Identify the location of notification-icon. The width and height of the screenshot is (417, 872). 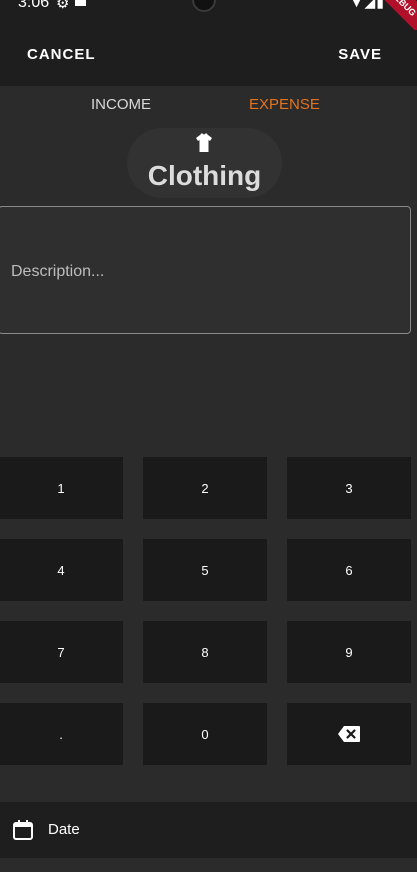
(80, 3).